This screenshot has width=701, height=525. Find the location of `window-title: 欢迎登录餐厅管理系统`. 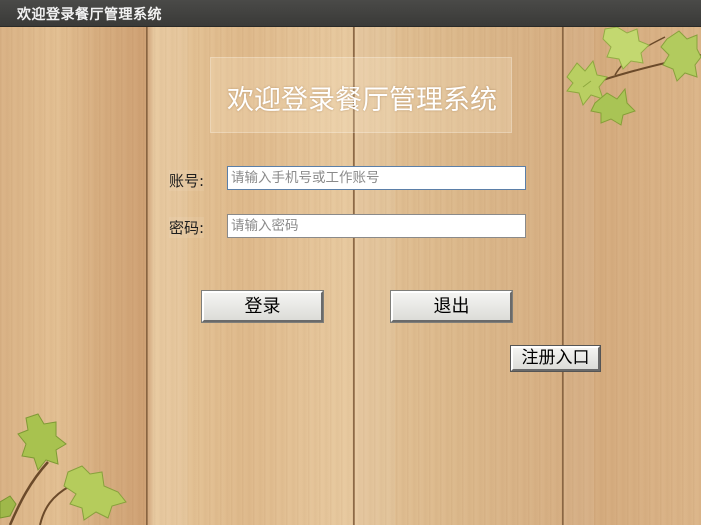

window-title: 欢迎登录餐厅管理系统 is located at coordinates (89, 15).